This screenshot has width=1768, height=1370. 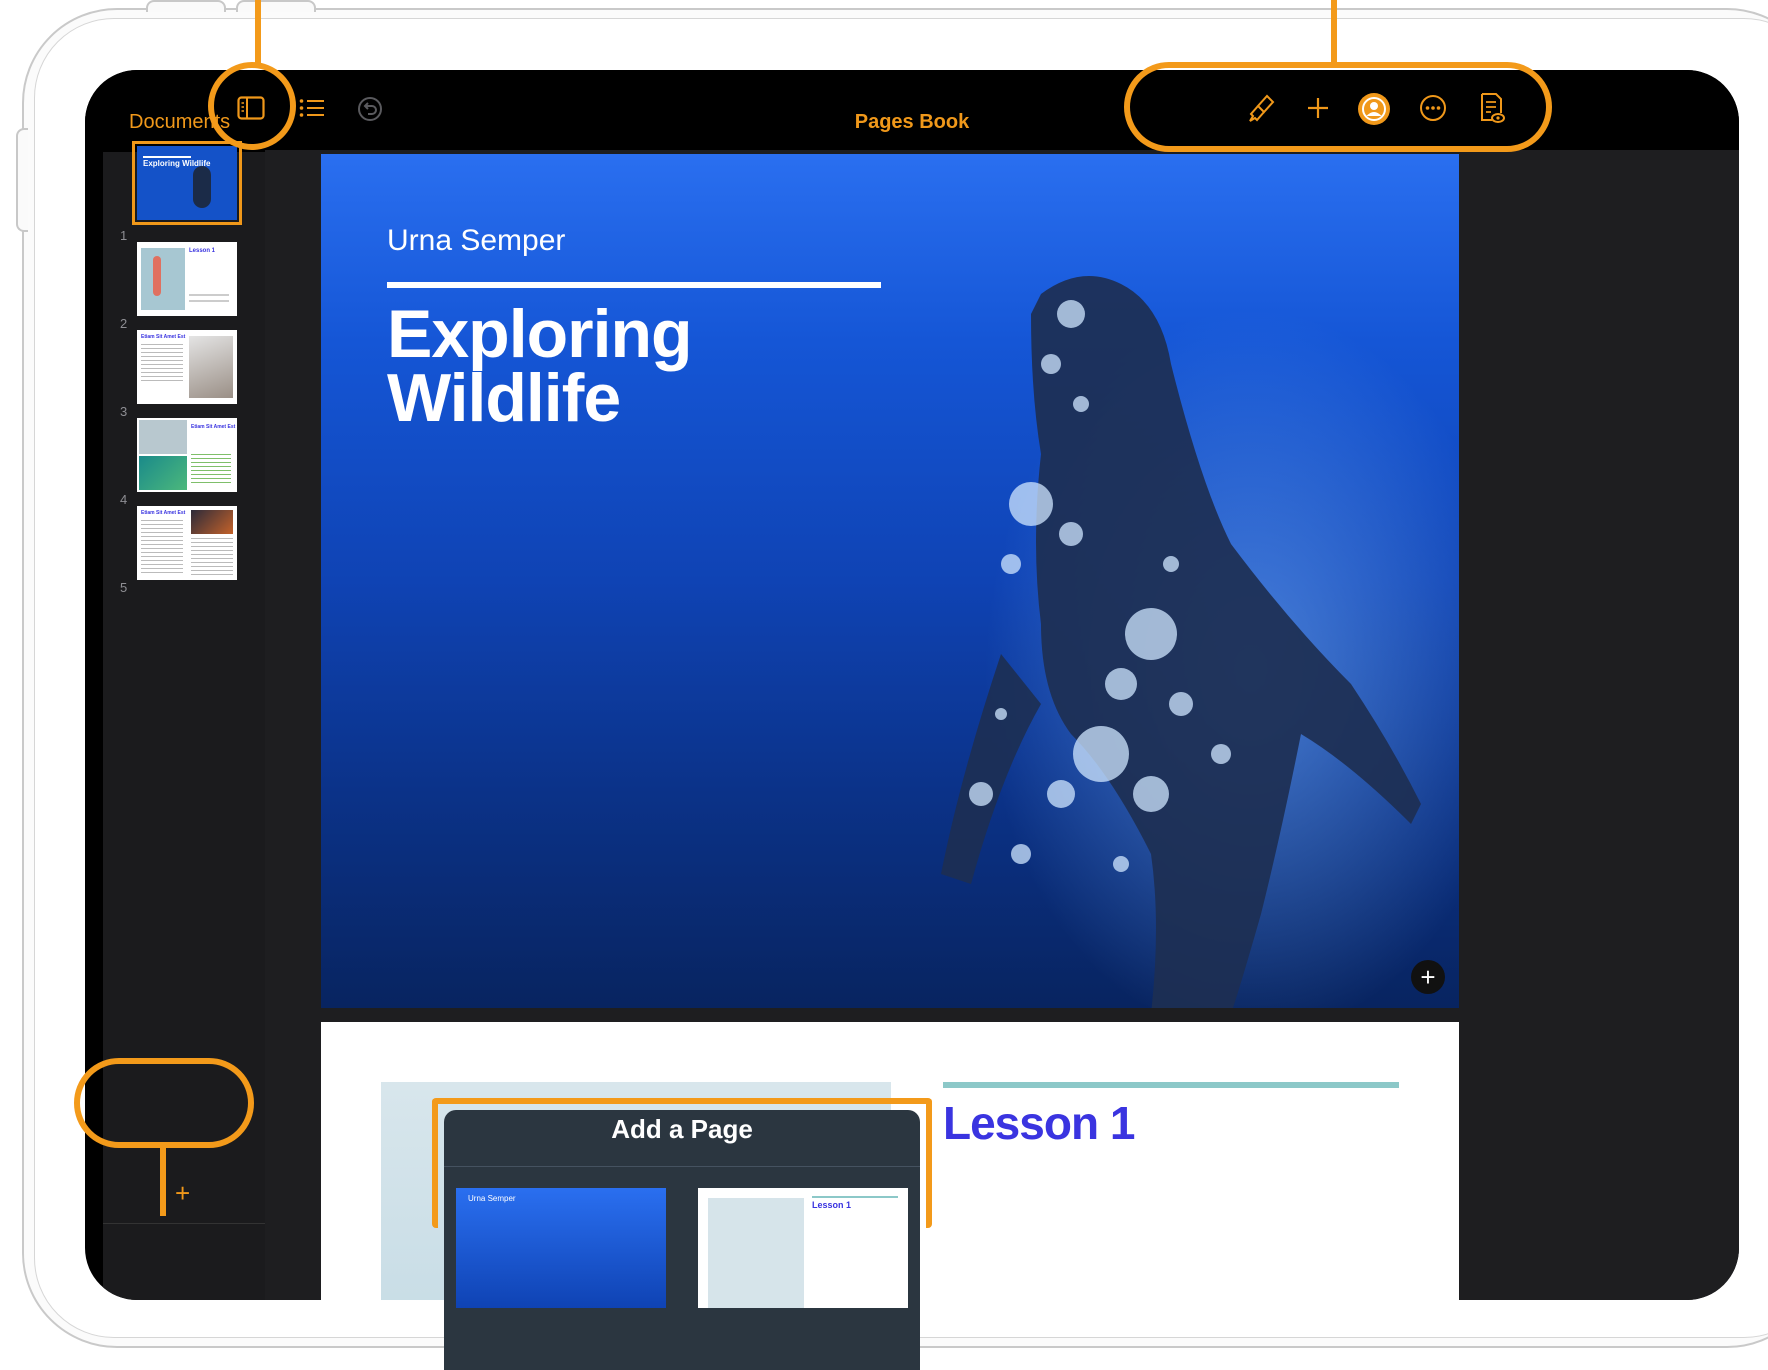 I want to click on page-thumbnail-5: Etiam Sit Amet Est, so click(x=187, y=543).